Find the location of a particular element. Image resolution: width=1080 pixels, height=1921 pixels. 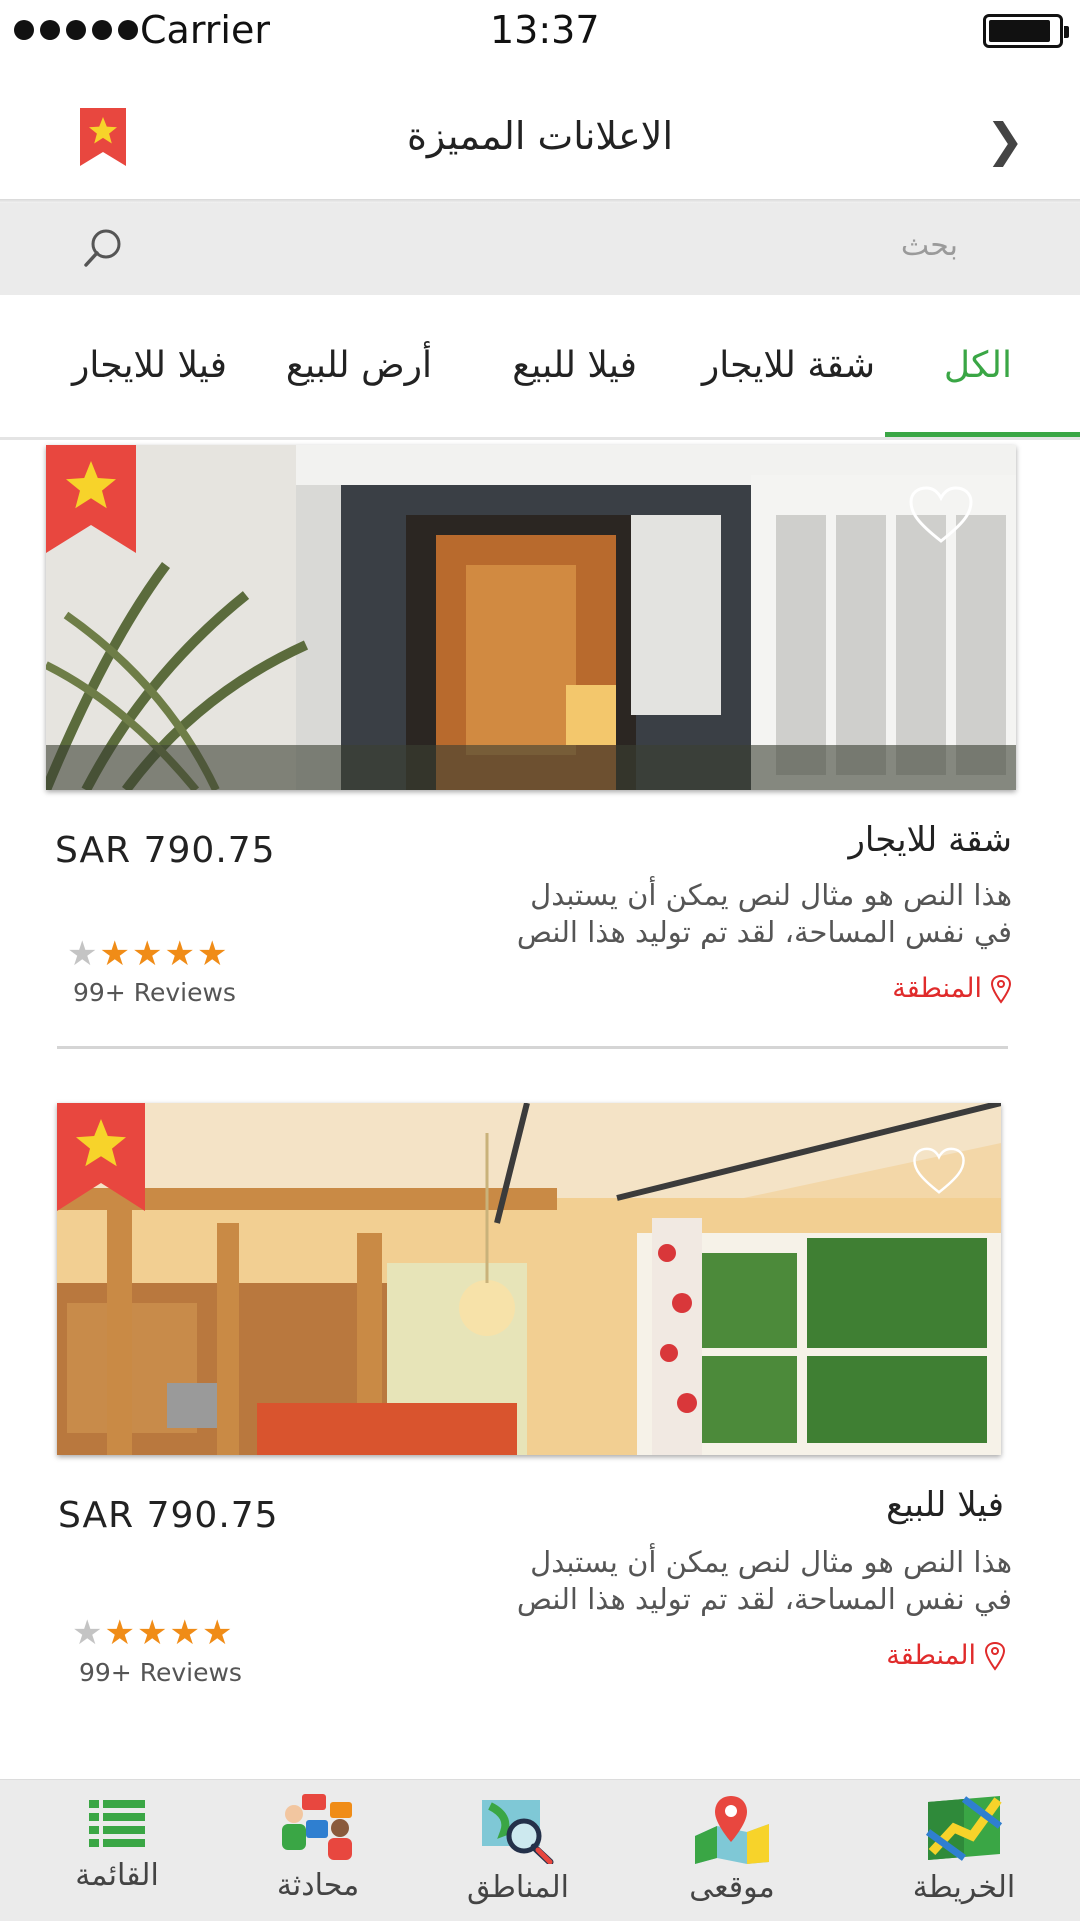

status-time: 13:37 is located at coordinates (545, 30).